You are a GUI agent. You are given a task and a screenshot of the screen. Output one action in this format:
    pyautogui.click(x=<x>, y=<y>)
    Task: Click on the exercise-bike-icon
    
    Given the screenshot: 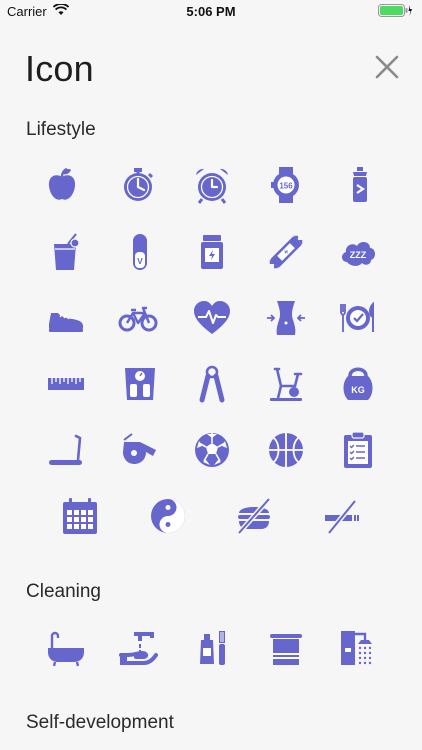 What is the action you would take?
    pyautogui.click(x=286, y=384)
    